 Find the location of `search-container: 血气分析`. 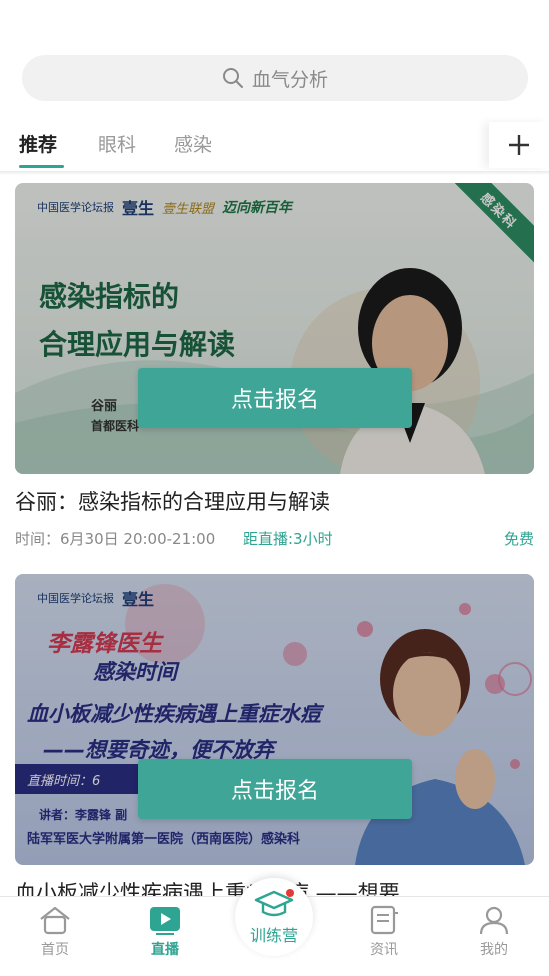

search-container: 血气分析 is located at coordinates (275, 78).